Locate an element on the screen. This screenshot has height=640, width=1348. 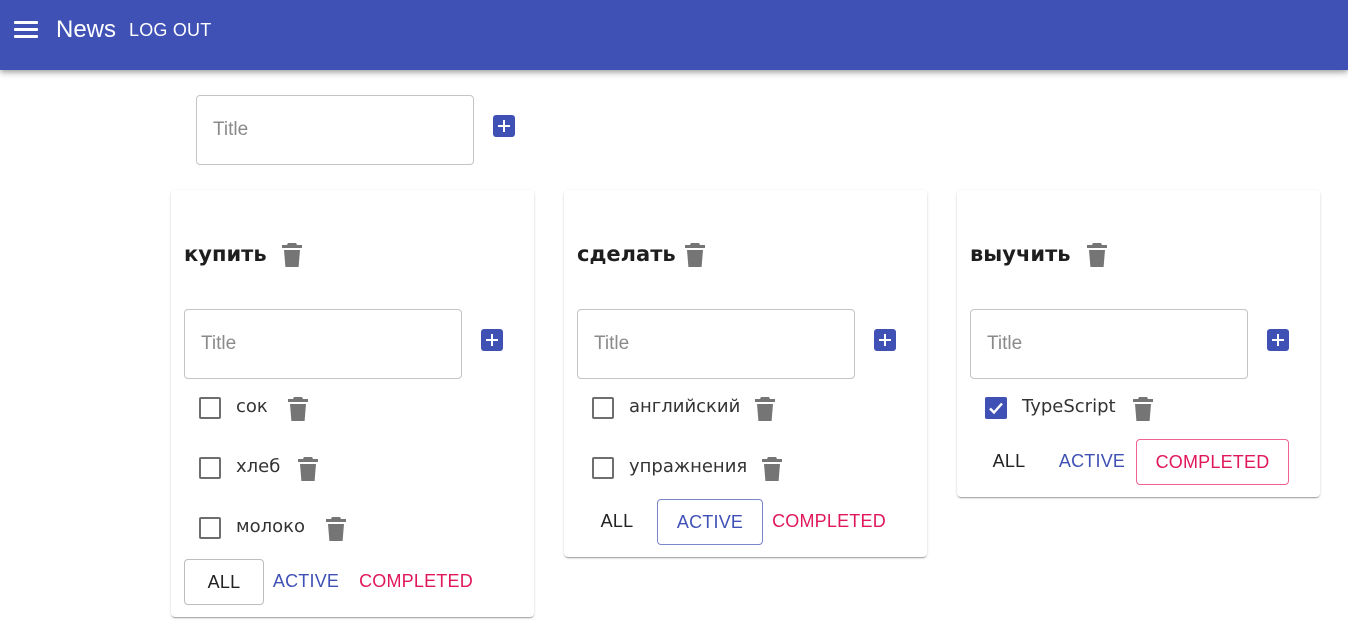
app-title: News is located at coordinates (86, 29).